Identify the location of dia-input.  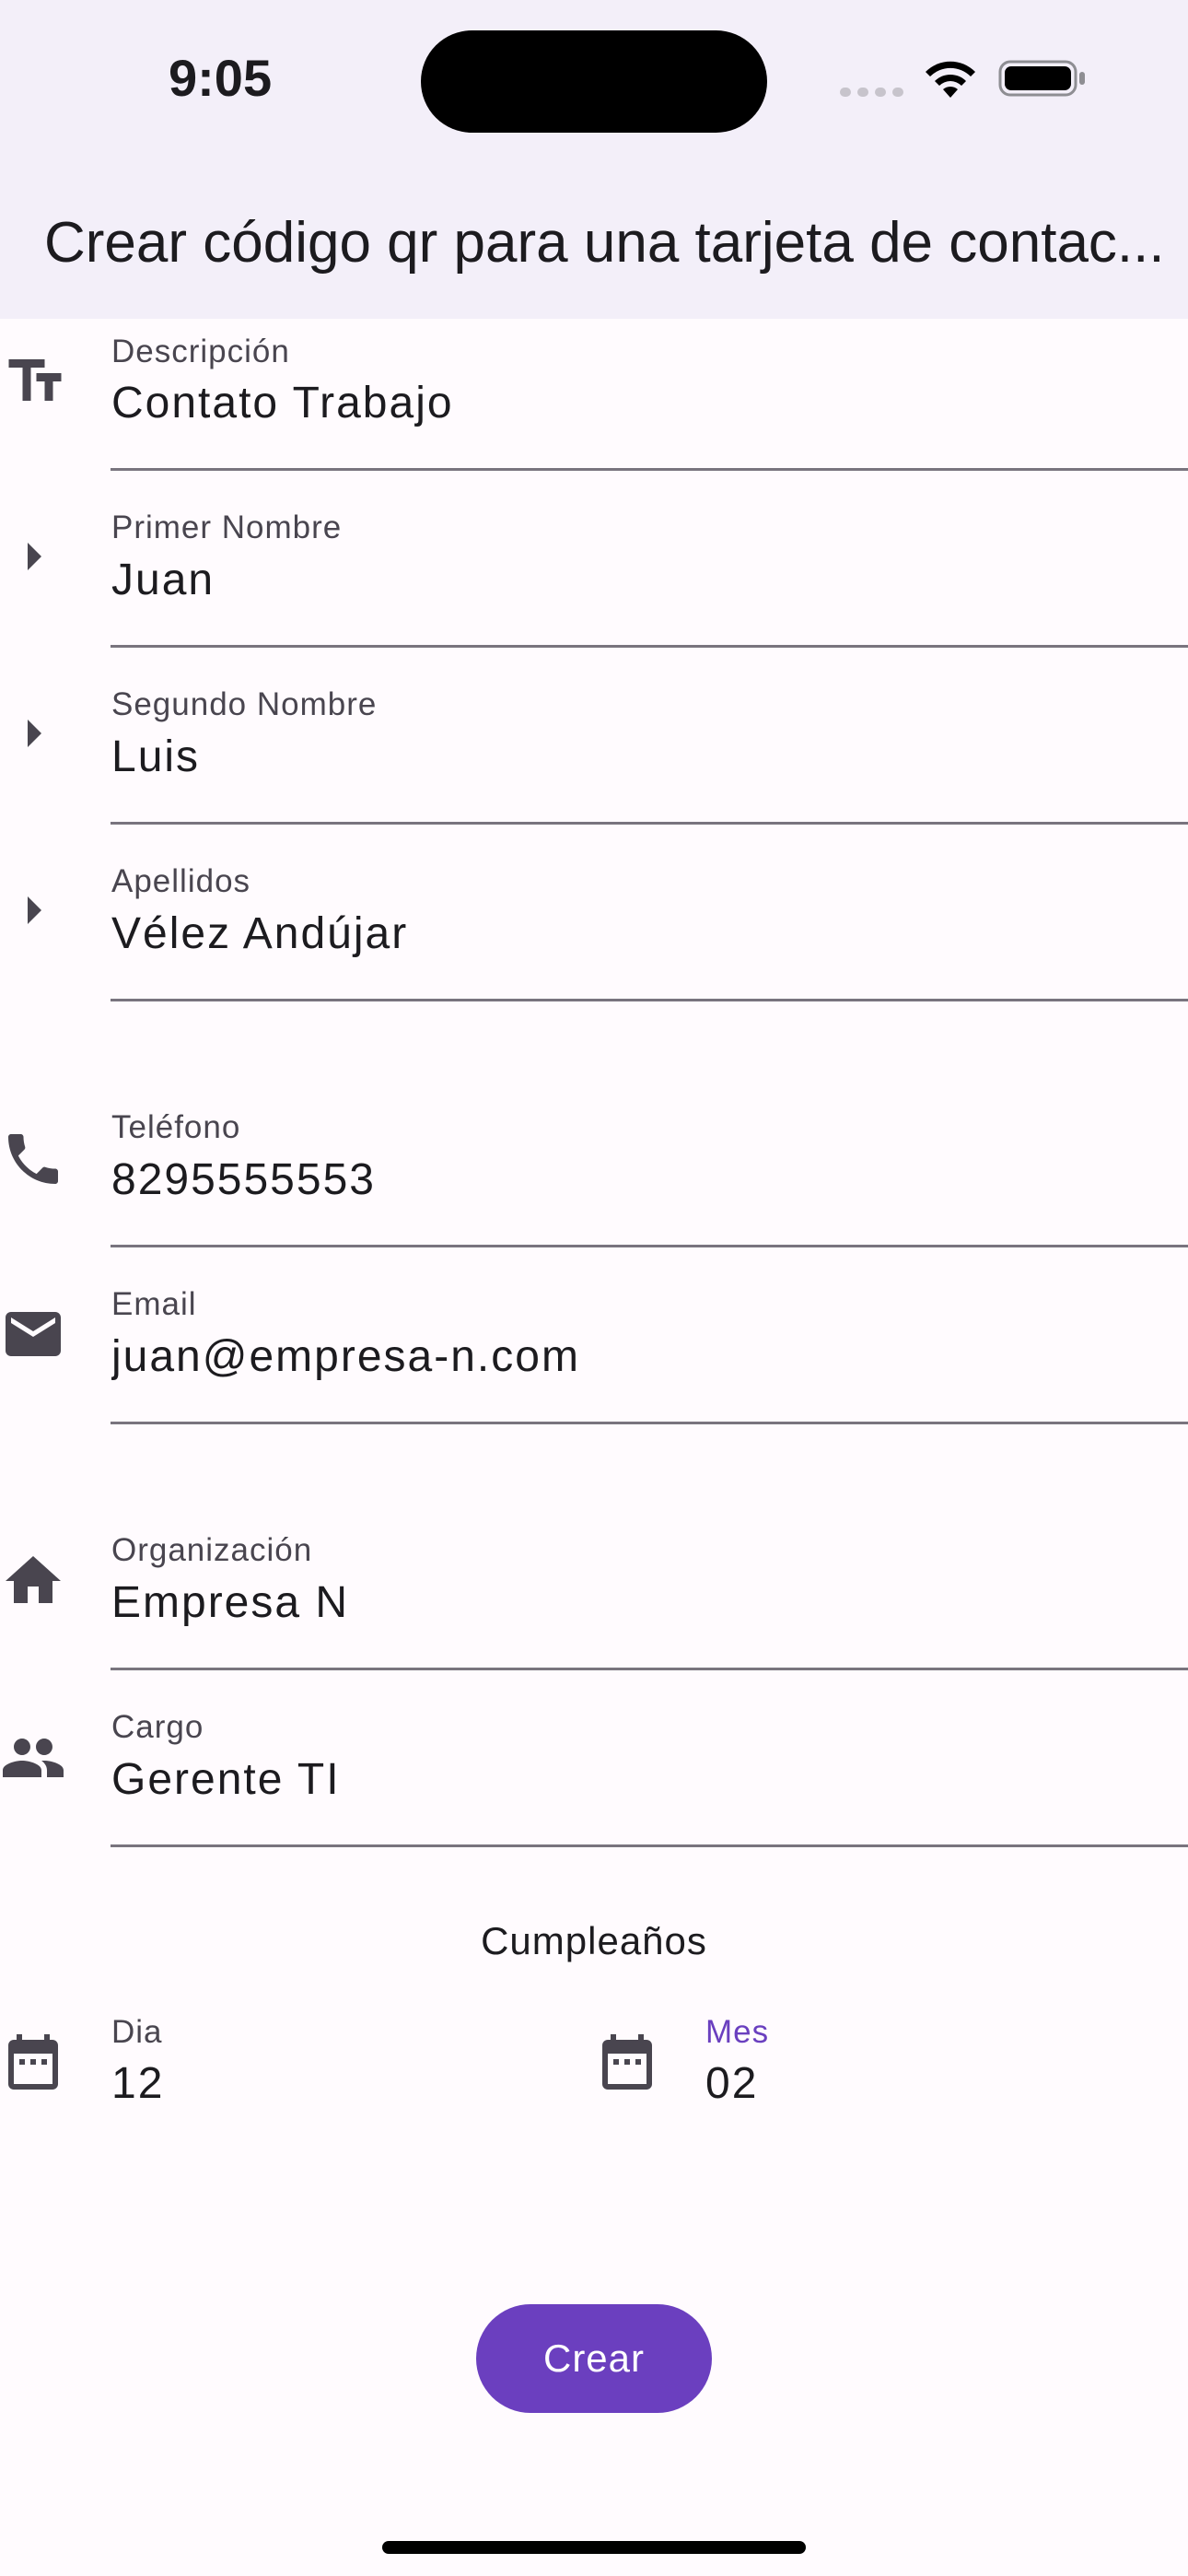
(332, 2083).